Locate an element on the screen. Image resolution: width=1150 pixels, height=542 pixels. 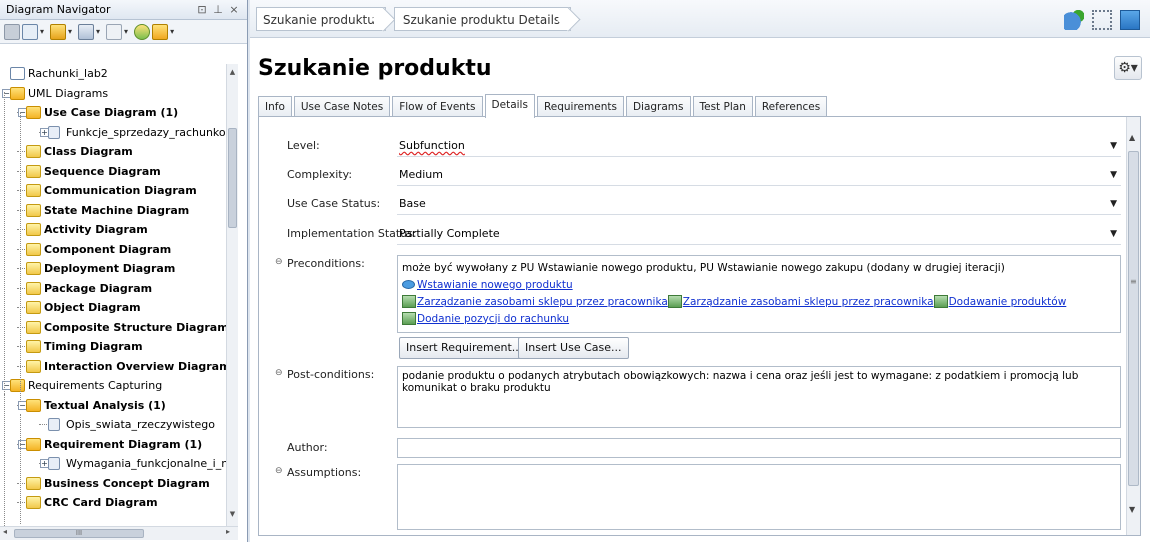
tree-item: State Machine Diagram is located at coordinates (118, 211).